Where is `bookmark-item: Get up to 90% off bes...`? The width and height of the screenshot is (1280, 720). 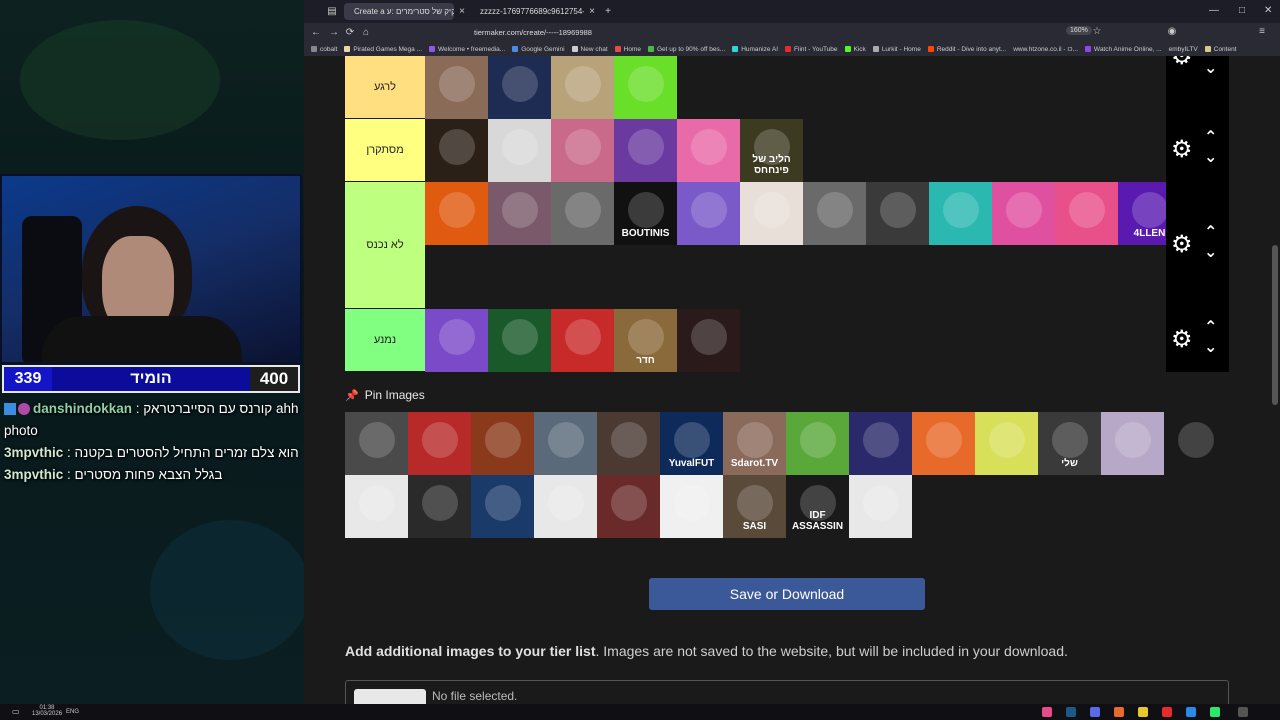 bookmark-item: Get up to 90% off bes... is located at coordinates (686, 49).